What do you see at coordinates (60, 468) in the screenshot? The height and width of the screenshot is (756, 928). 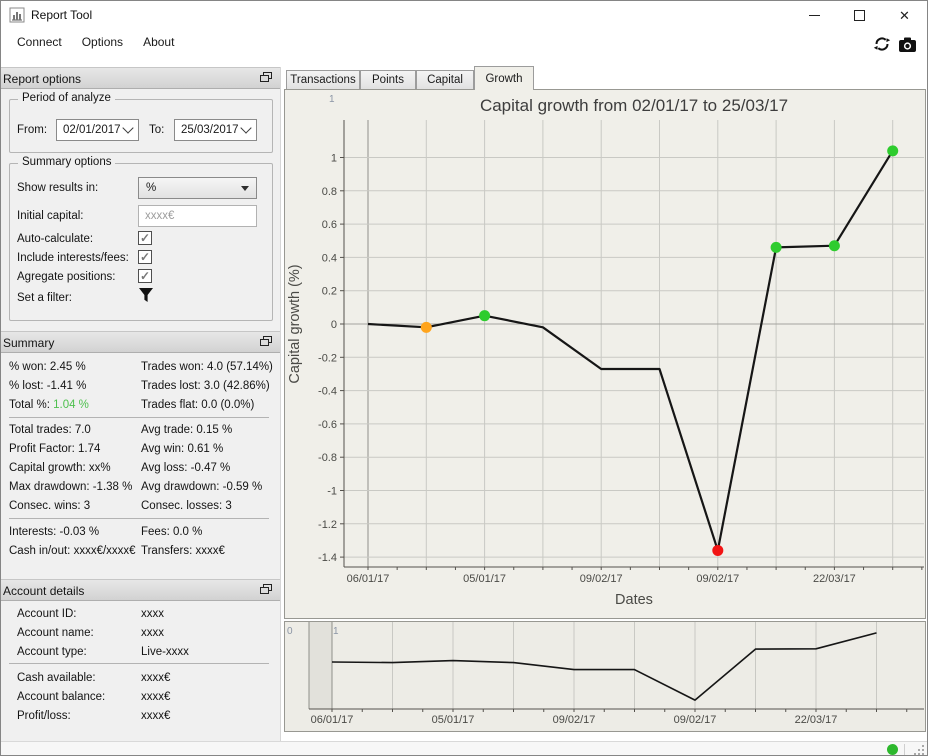 I see `stat-capital-growth: Capital growth: xx%` at bounding box center [60, 468].